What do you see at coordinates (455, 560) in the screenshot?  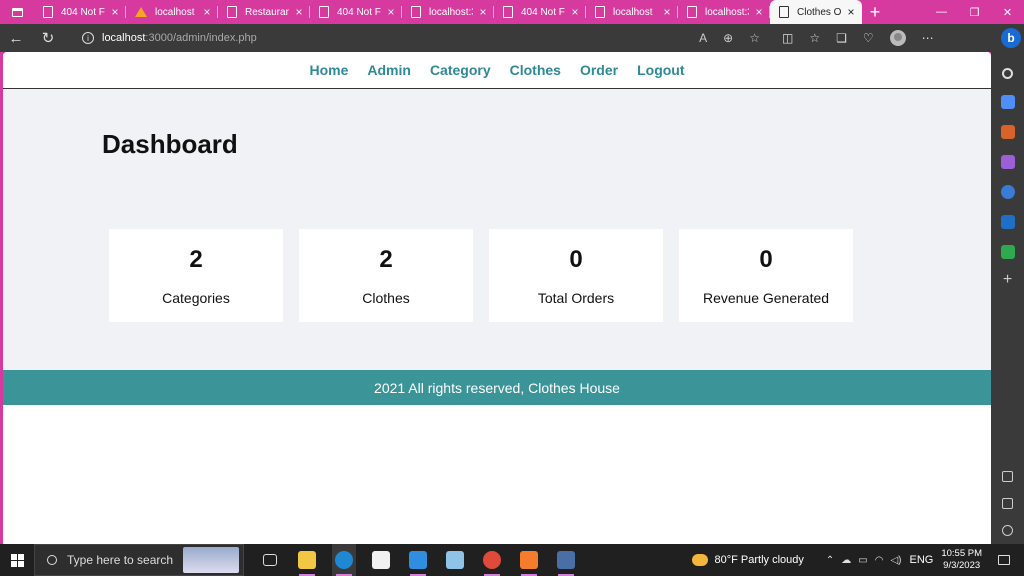 I see `app-icon` at bounding box center [455, 560].